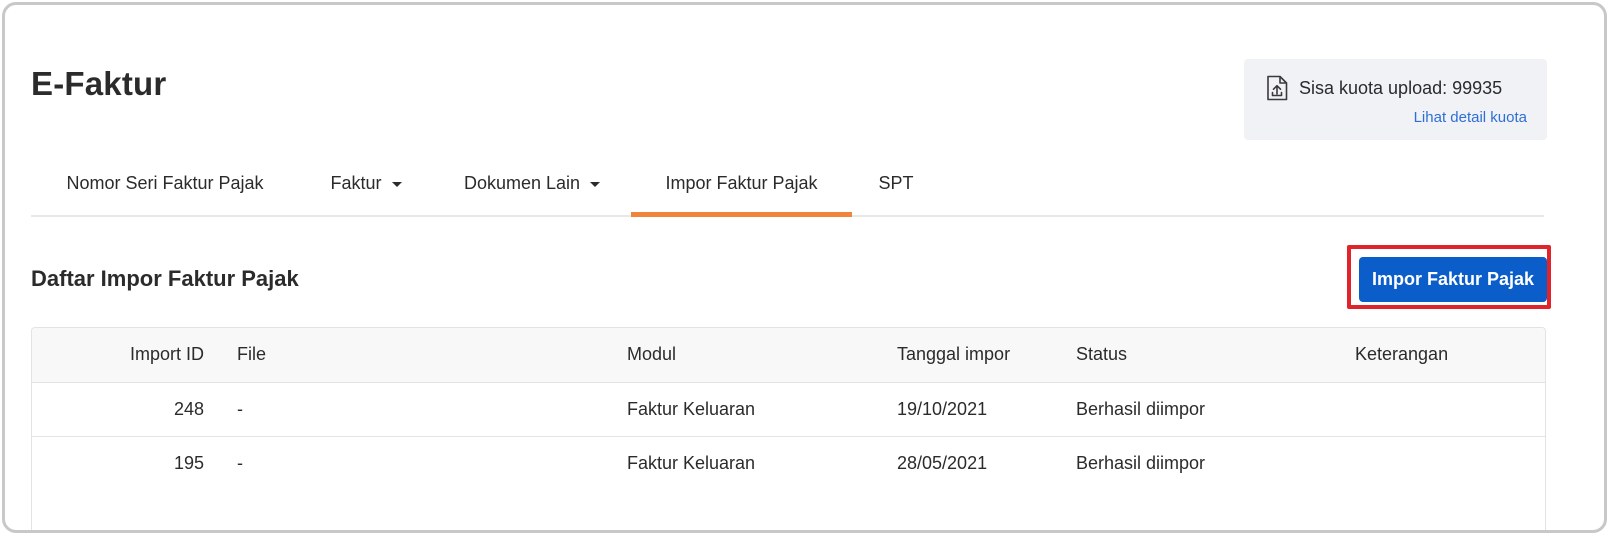 The width and height of the screenshot is (1609, 551). What do you see at coordinates (188, 462) in the screenshot?
I see `cell-import-id: 195` at bounding box center [188, 462].